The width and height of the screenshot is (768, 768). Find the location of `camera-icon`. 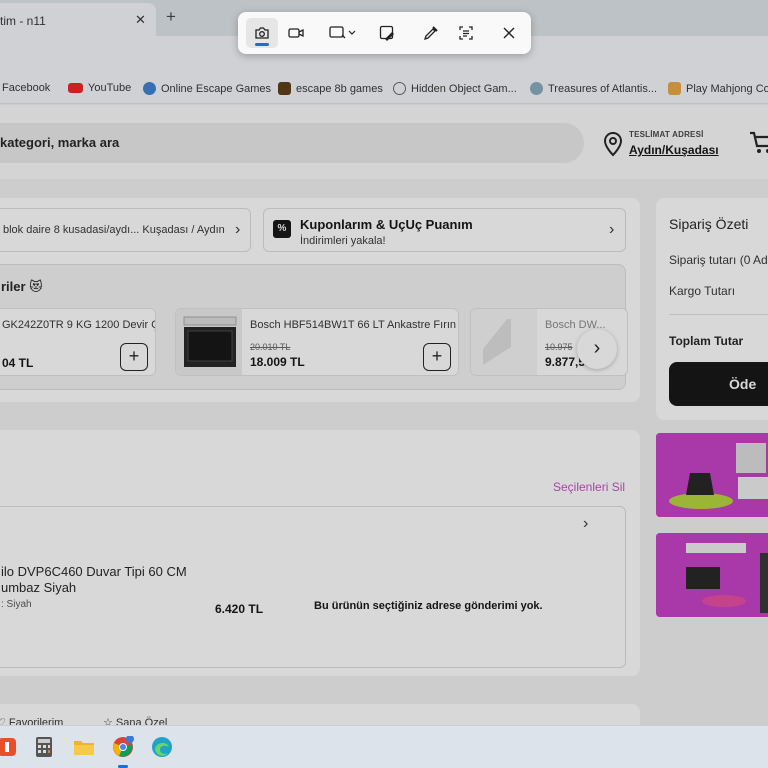

camera-icon is located at coordinates (262, 33).